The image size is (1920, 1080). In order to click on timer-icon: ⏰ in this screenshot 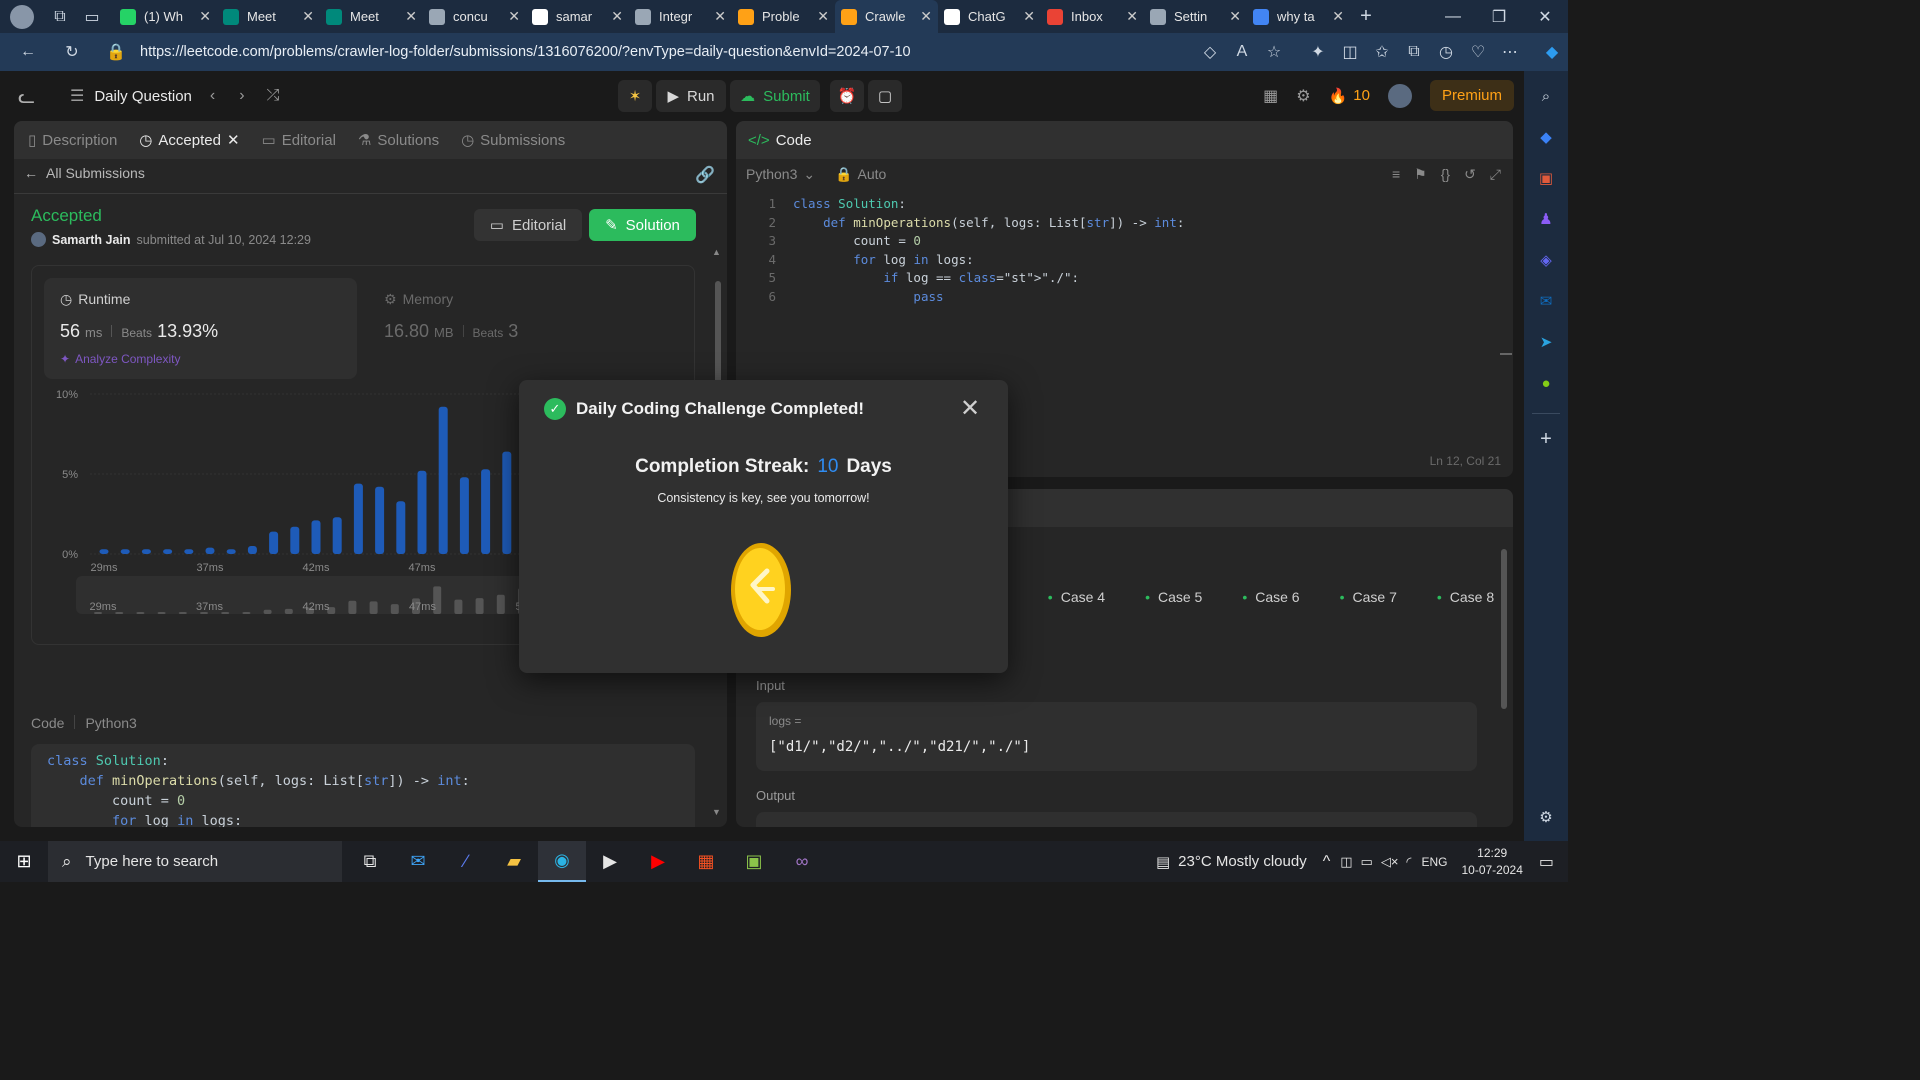, I will do `click(847, 96)`.